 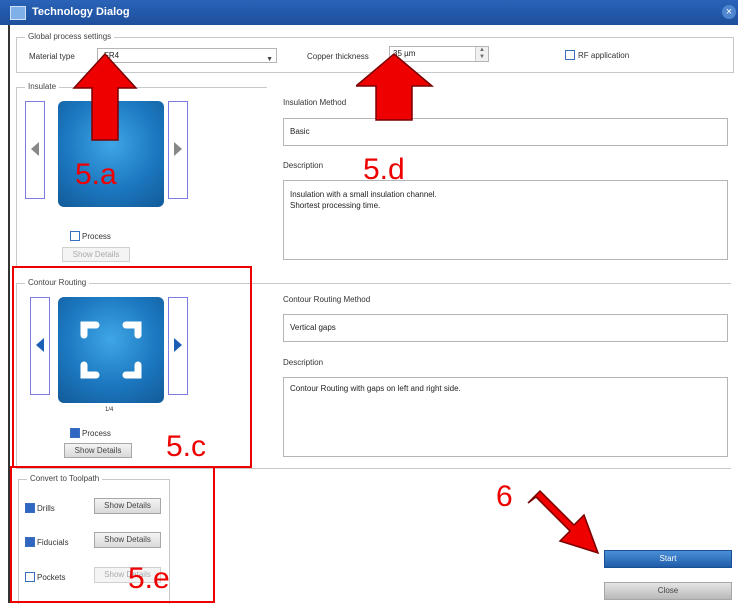 I want to click on annotation-label-5e: 5.e, so click(x=149, y=578).